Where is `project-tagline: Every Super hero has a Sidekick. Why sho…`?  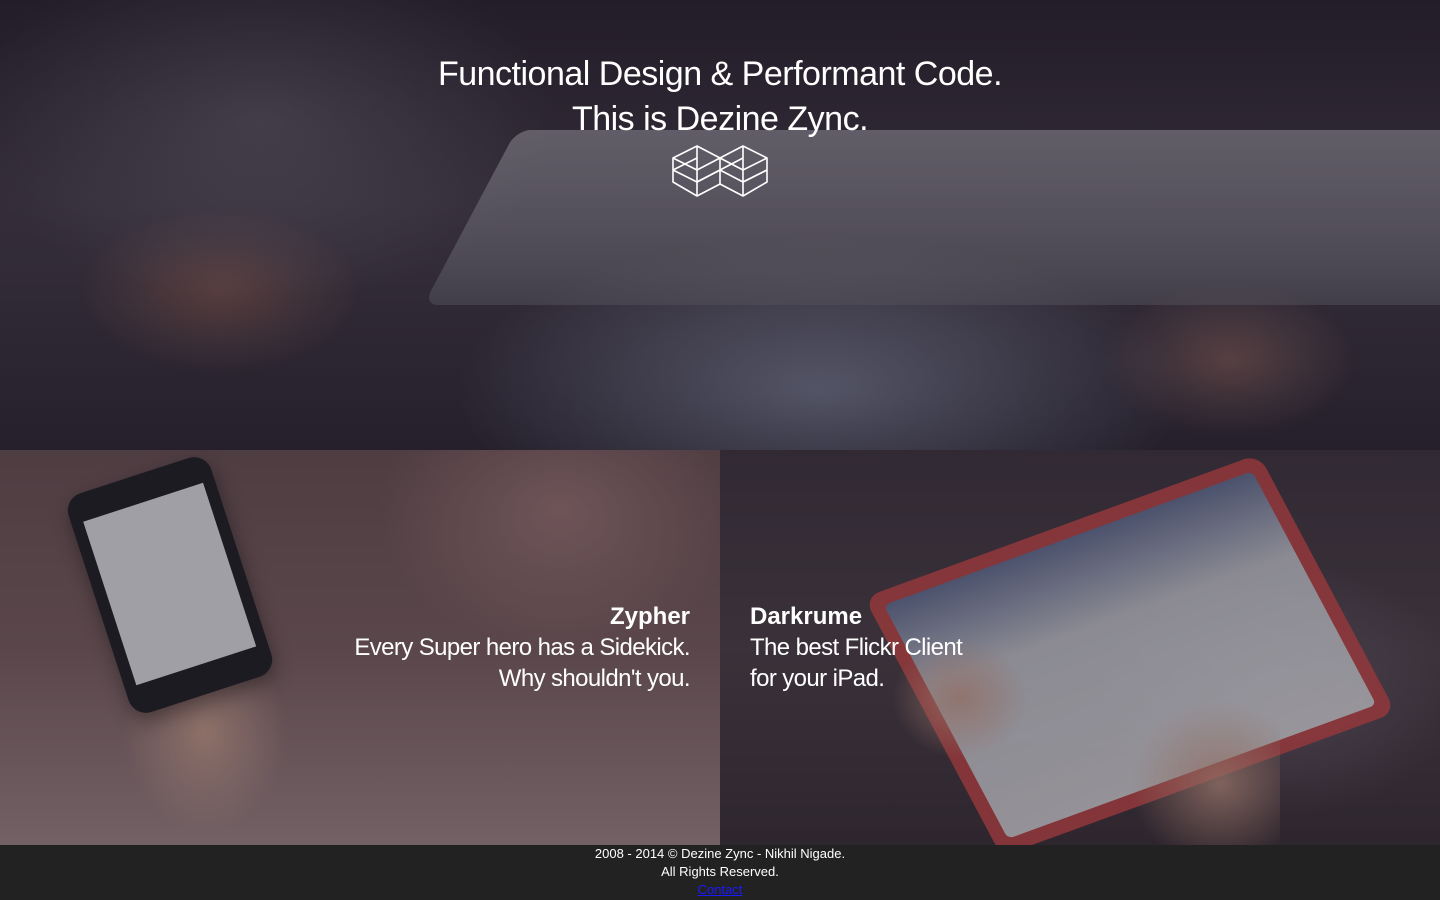 project-tagline: Every Super hero has a Sidekick. Why sho… is located at coordinates (522, 663).